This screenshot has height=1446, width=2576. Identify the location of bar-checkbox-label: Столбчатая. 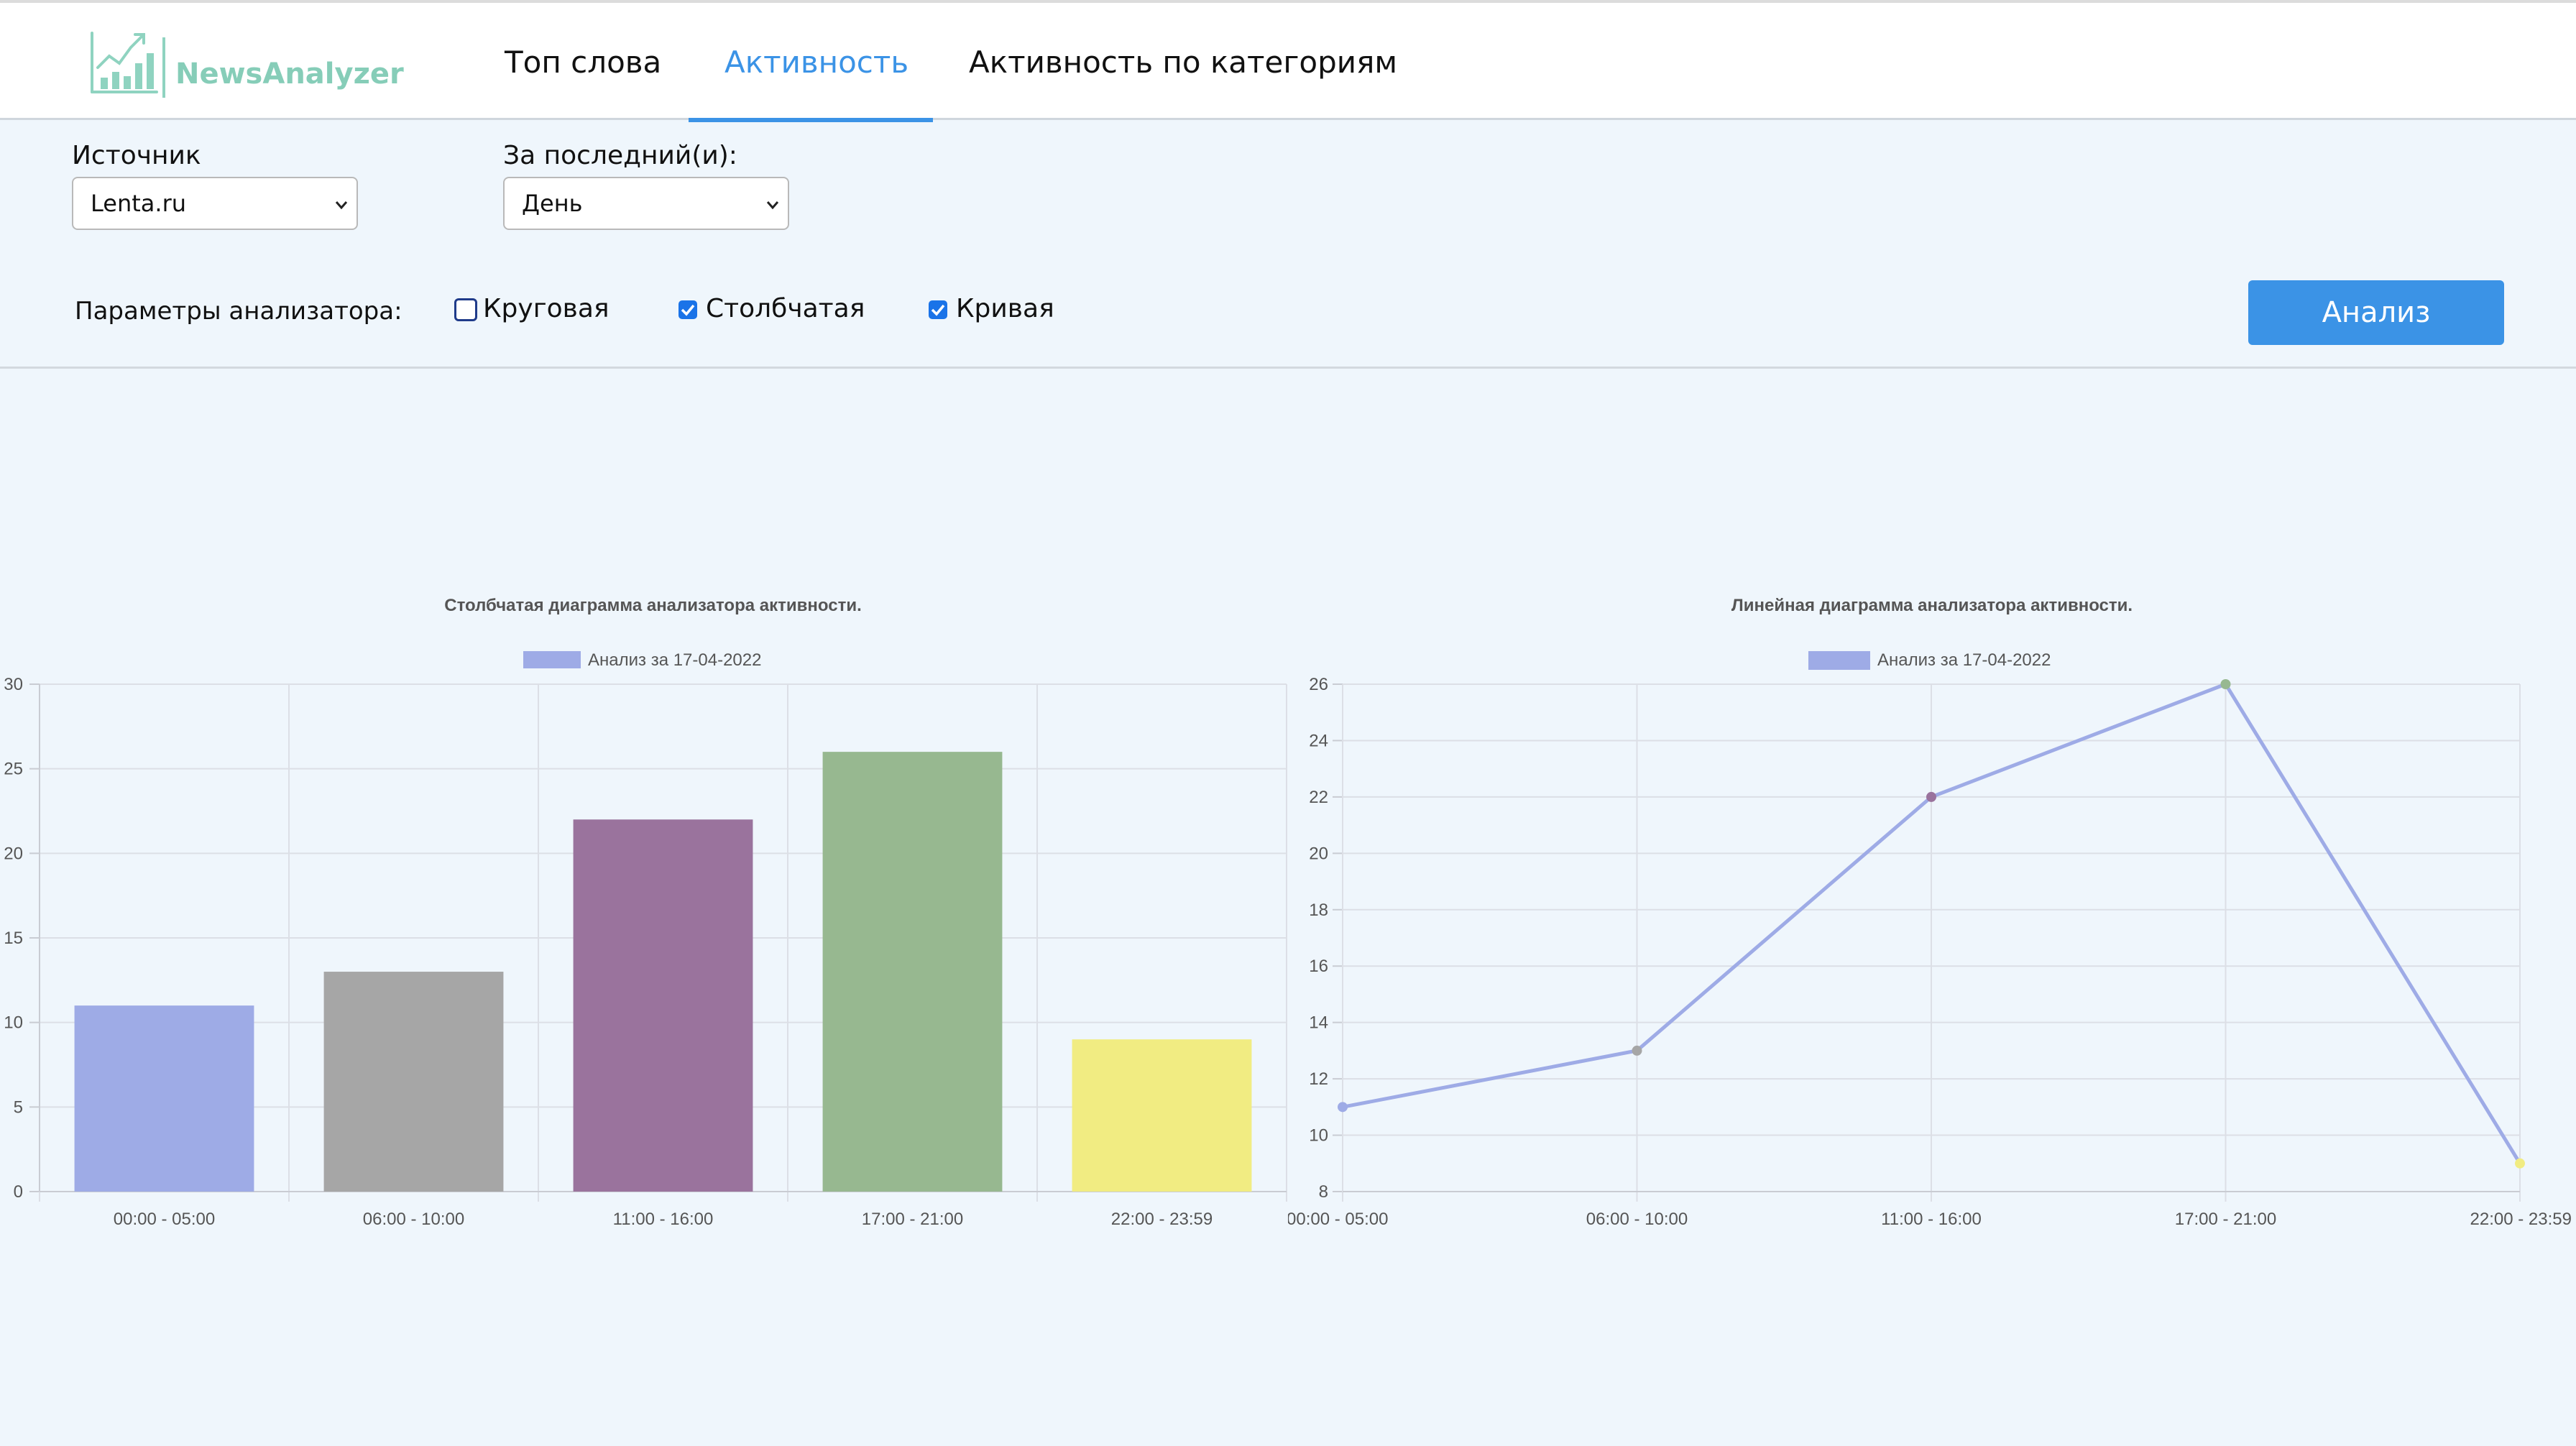
(785, 308).